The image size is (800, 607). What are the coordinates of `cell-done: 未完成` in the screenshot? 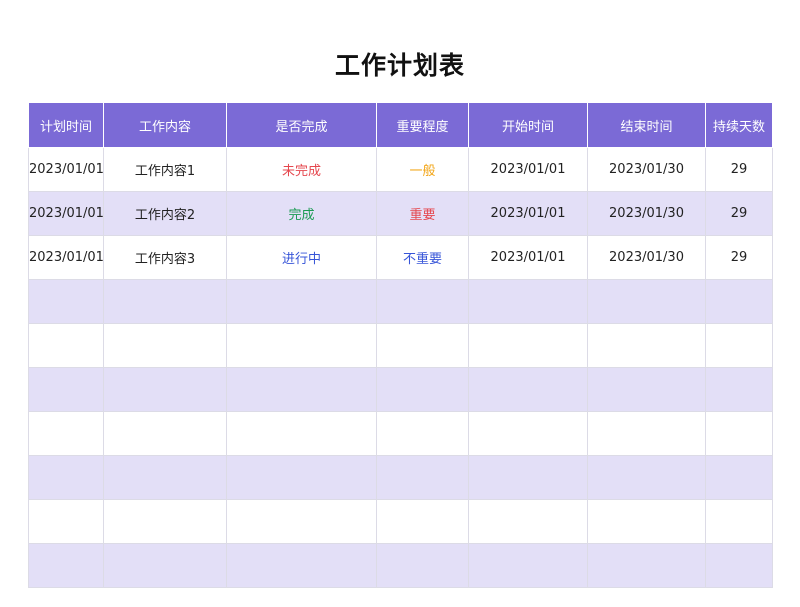 It's located at (301, 169).